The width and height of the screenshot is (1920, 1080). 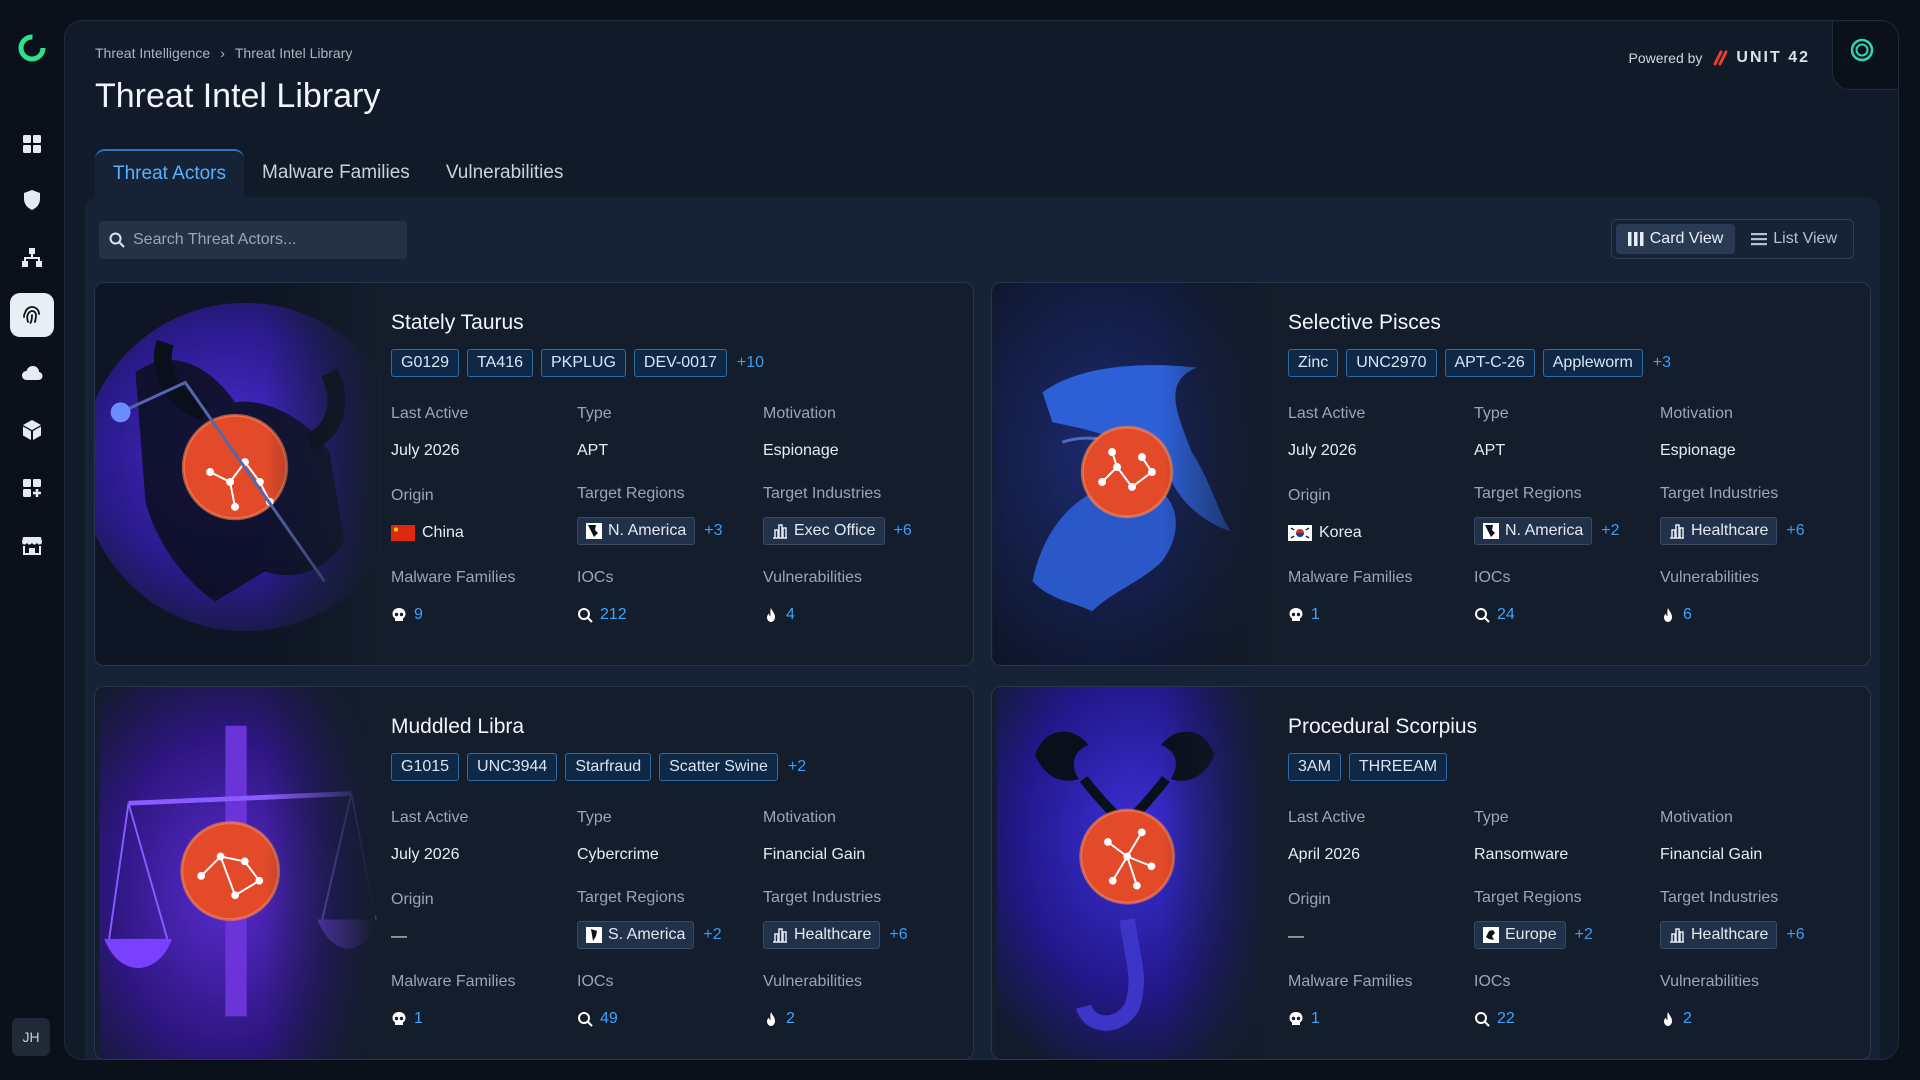 I want to click on alias-tag: THREEAM, so click(x=1398, y=767).